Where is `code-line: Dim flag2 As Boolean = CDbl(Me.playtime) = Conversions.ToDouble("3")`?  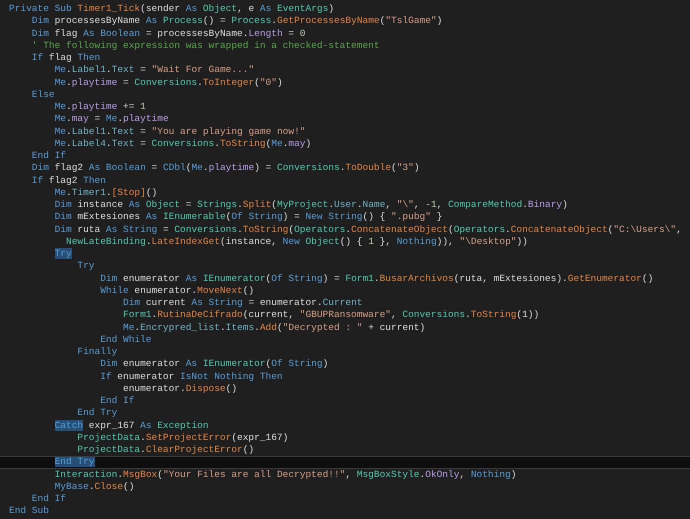
code-line: Dim flag2 As Boolean = CDbl(Me.playtime) = Conversions.ToDouble("3") is located at coordinates (225, 168).